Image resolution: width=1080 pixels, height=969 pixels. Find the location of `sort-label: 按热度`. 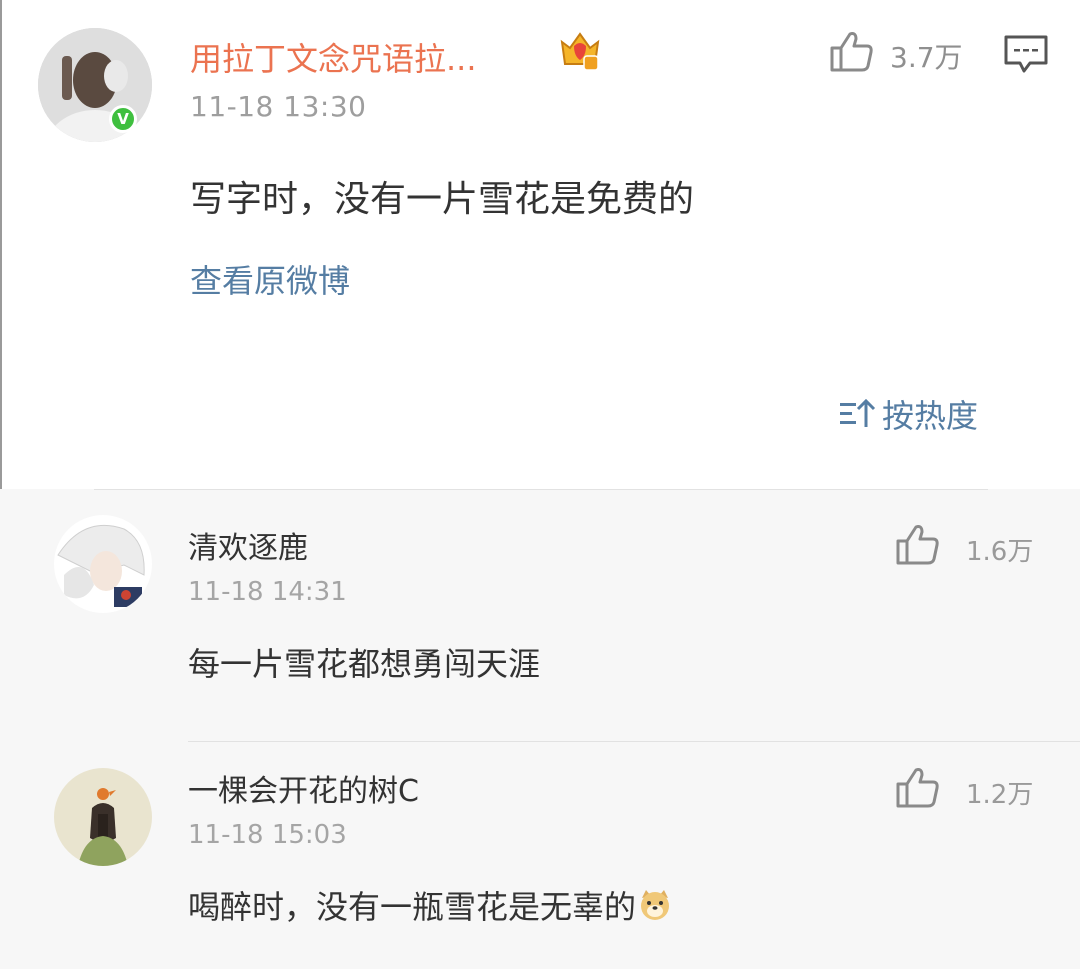

sort-label: 按热度 is located at coordinates (930, 416).